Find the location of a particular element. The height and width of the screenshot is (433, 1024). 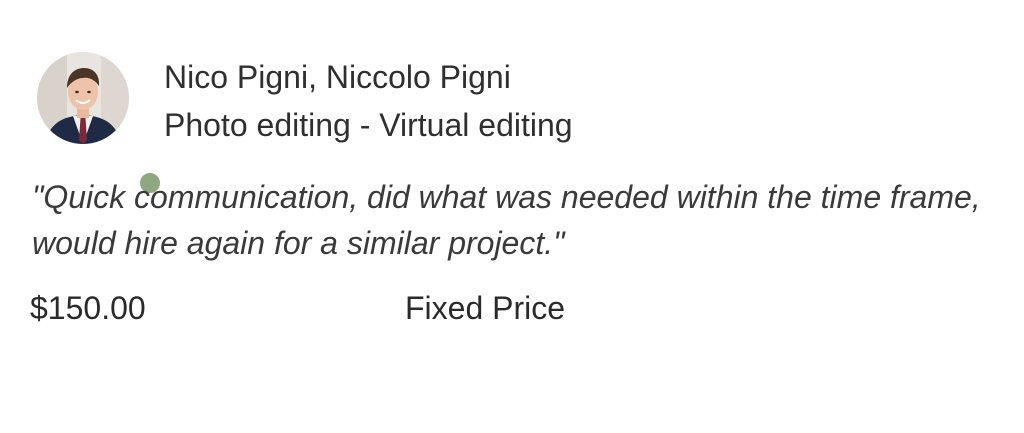

price-amount: $150.00 is located at coordinates (88, 308).